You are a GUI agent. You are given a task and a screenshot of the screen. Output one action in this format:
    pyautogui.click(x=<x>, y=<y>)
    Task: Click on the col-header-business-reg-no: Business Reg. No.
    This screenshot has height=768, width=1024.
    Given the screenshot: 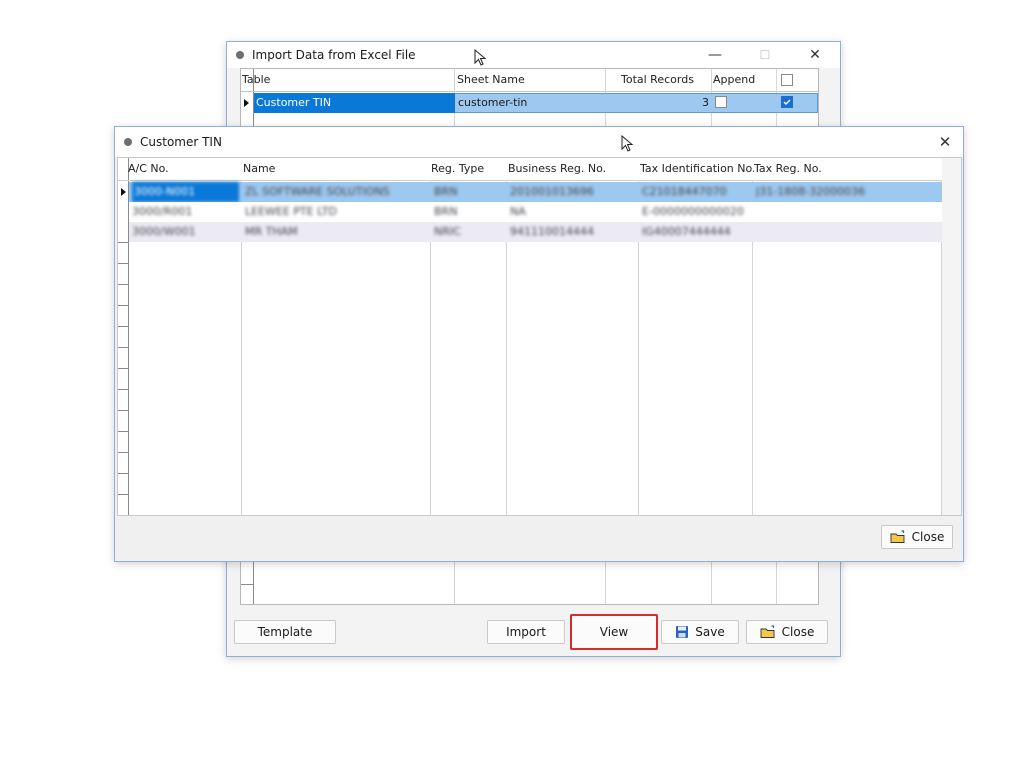 What is the action you would take?
    pyautogui.click(x=573, y=169)
    